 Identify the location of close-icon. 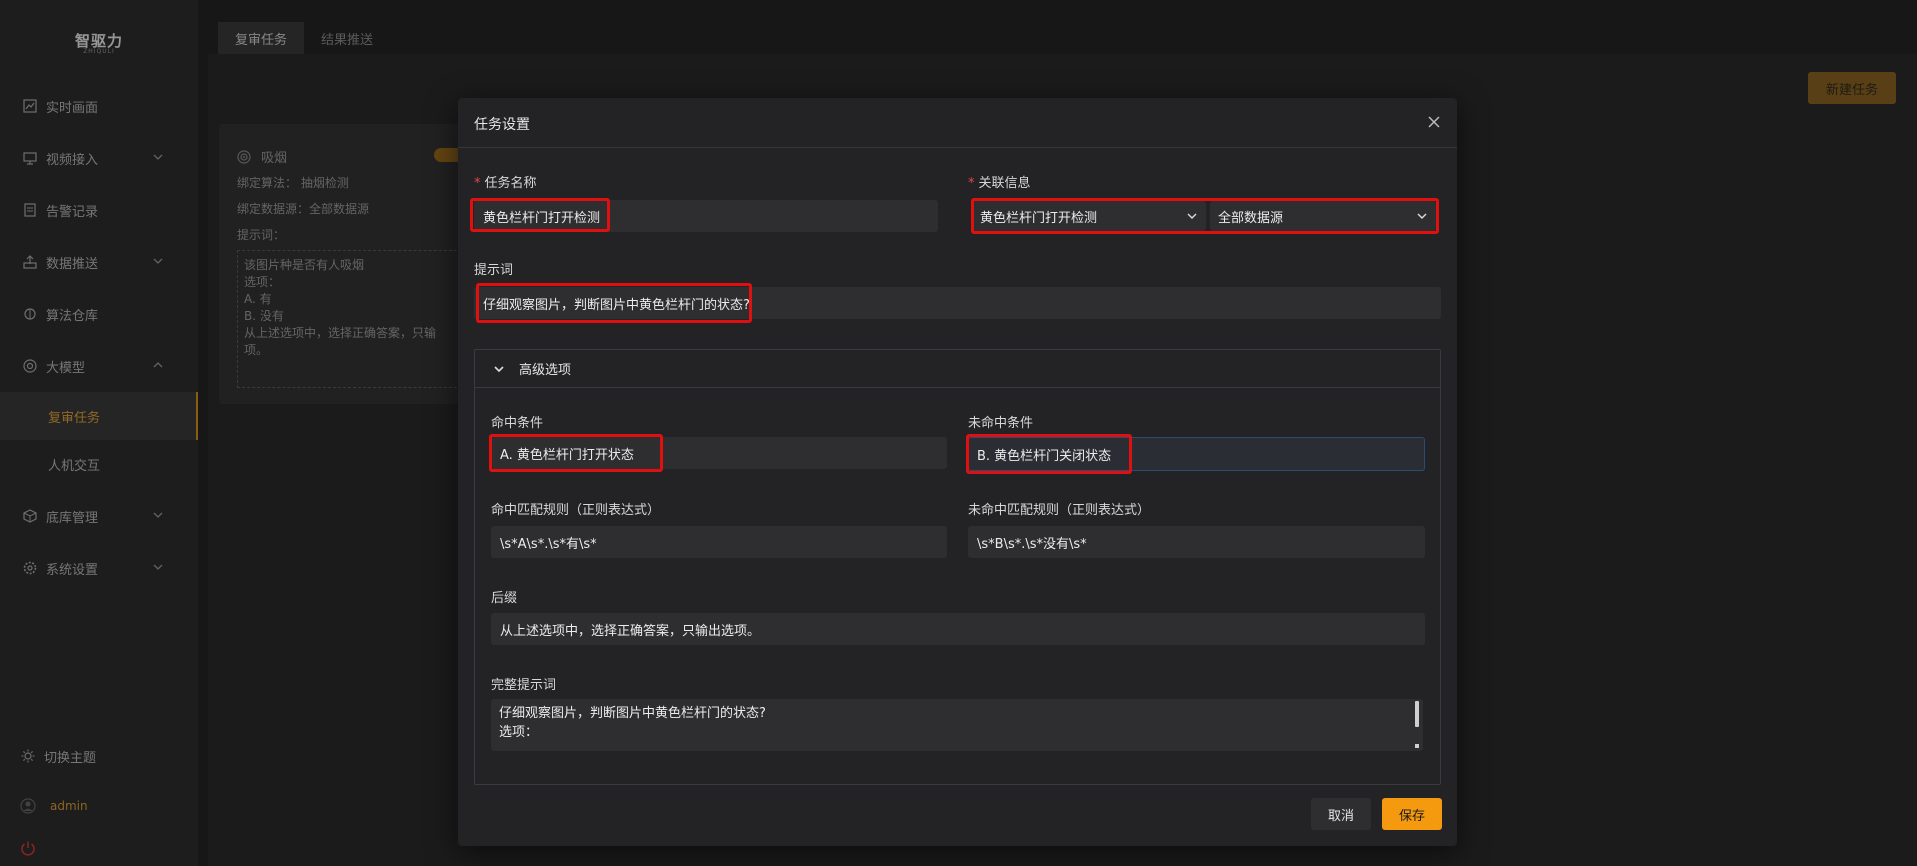
(1434, 122).